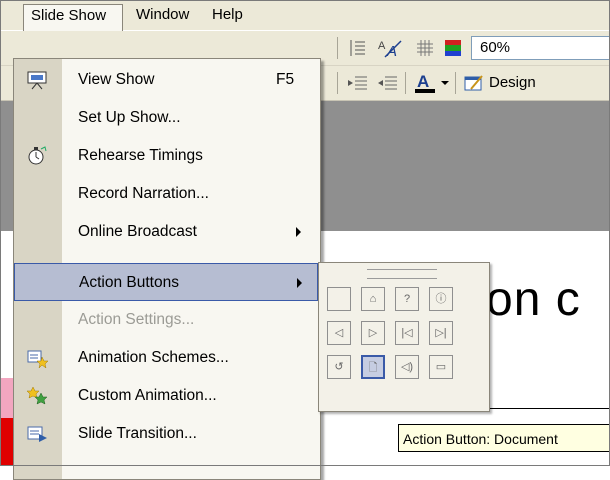 Image resolution: width=610 pixels, height=480 pixels. Describe the element at coordinates (407, 367) in the screenshot. I see `action-button-sound: ◁)` at that location.